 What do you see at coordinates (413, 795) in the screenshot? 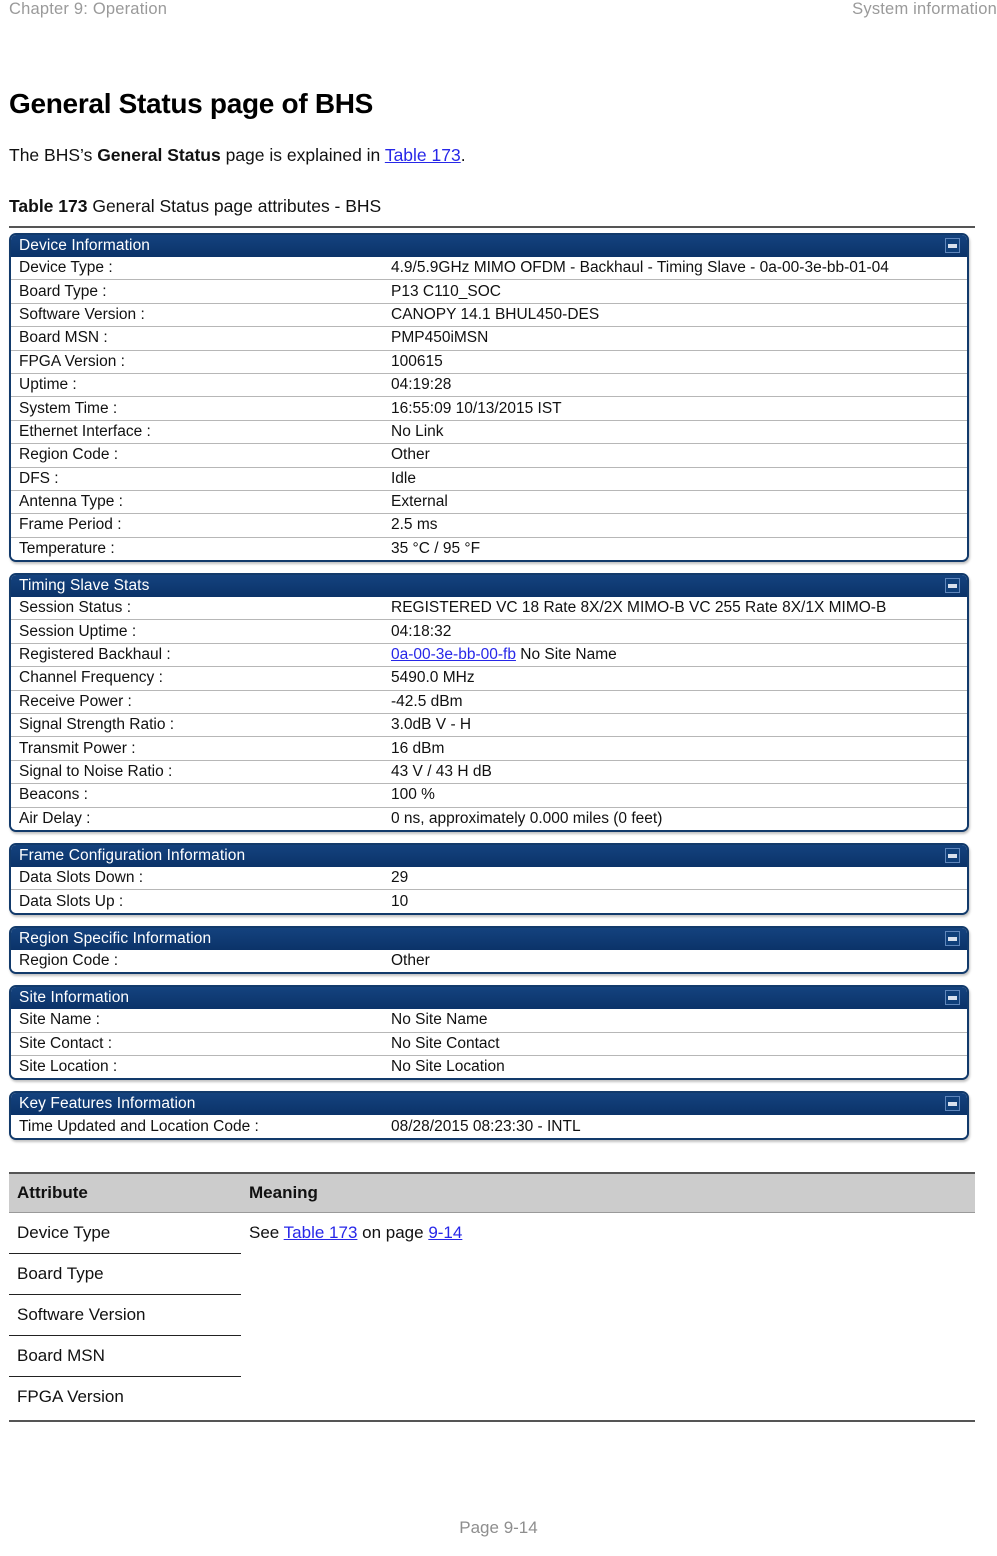
I see `row-value: 100 %` at bounding box center [413, 795].